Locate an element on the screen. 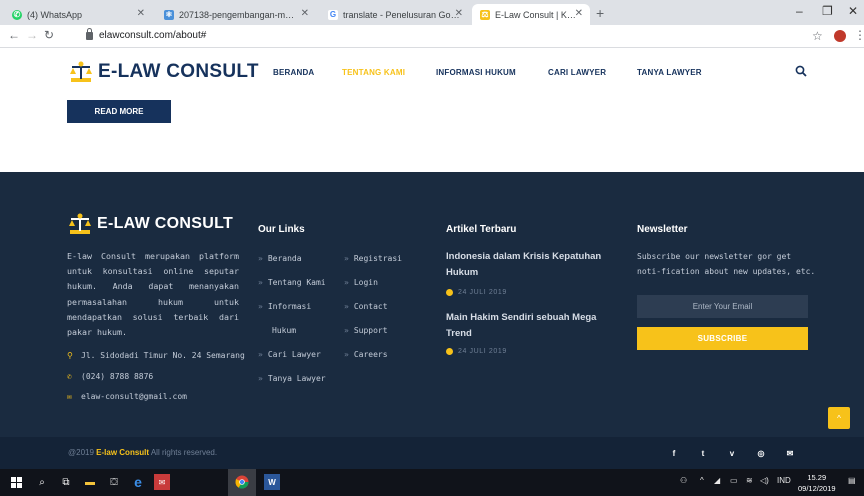 This screenshot has height=496, width=864. profile-avatar is located at coordinates (840, 36).